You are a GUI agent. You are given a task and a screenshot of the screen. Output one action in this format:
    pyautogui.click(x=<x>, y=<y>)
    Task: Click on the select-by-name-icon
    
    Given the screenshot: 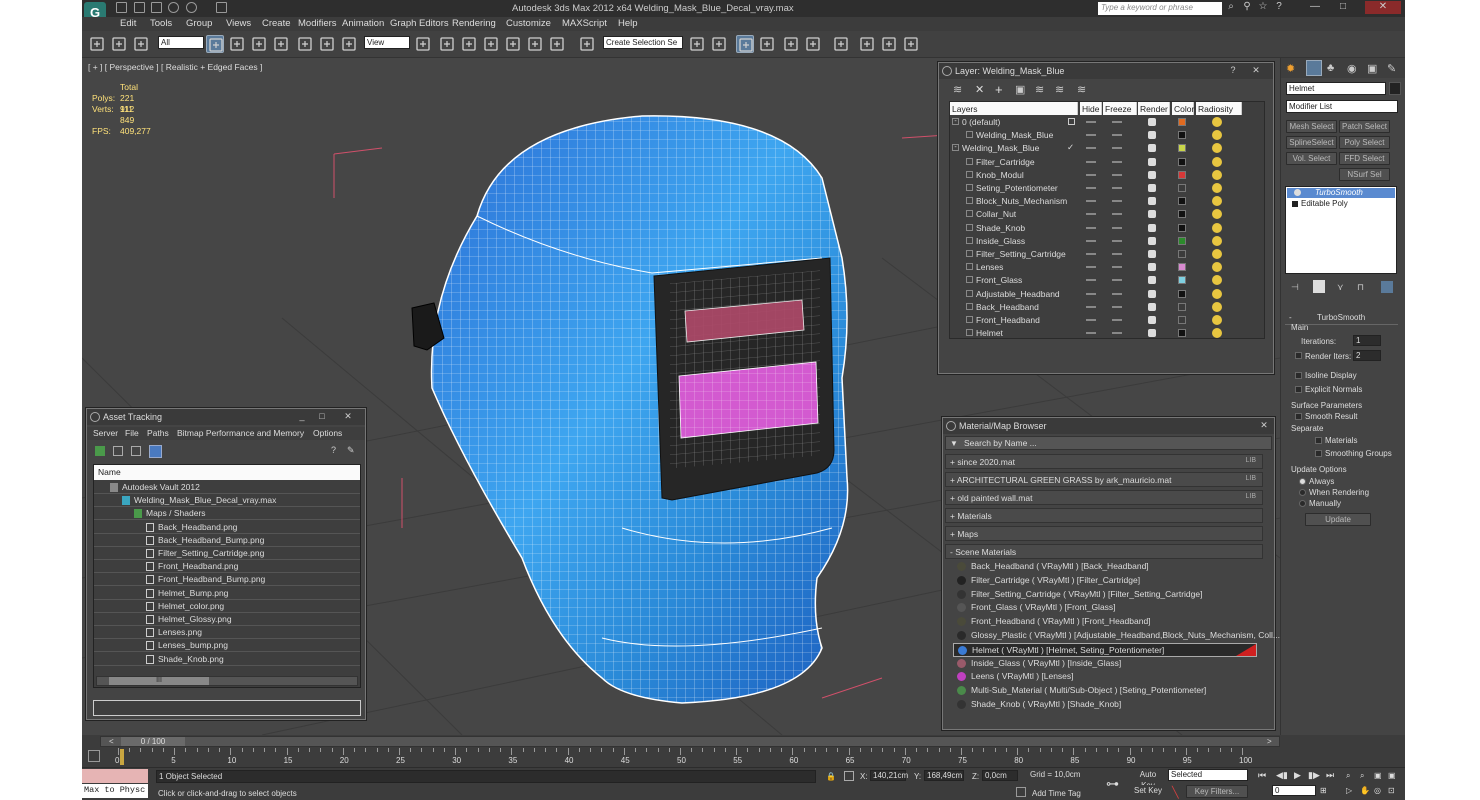 What is the action you would take?
    pyautogui.click(x=237, y=44)
    